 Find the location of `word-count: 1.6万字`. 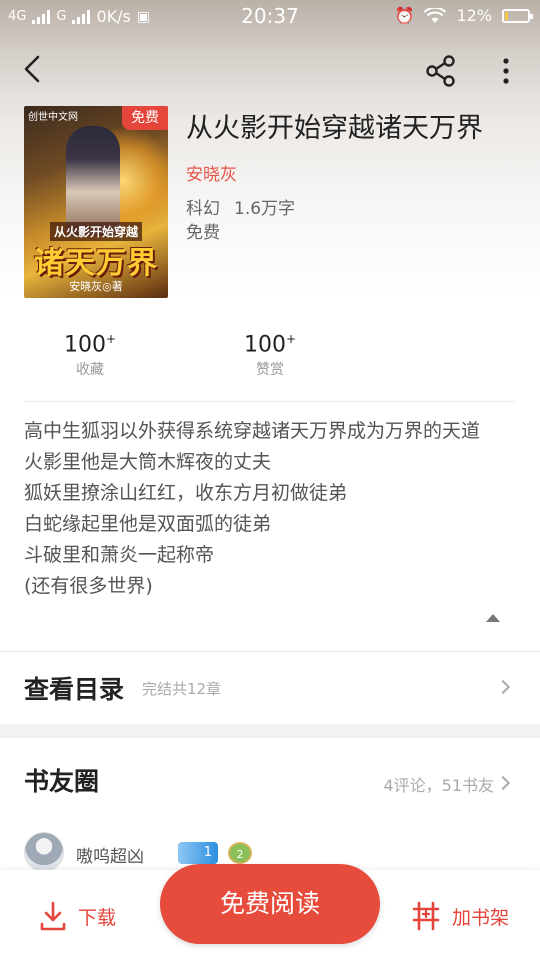

word-count: 1.6万字 is located at coordinates (265, 209).